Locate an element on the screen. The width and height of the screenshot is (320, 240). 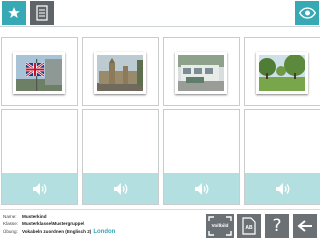
help-button: ? is located at coordinates (277, 226).